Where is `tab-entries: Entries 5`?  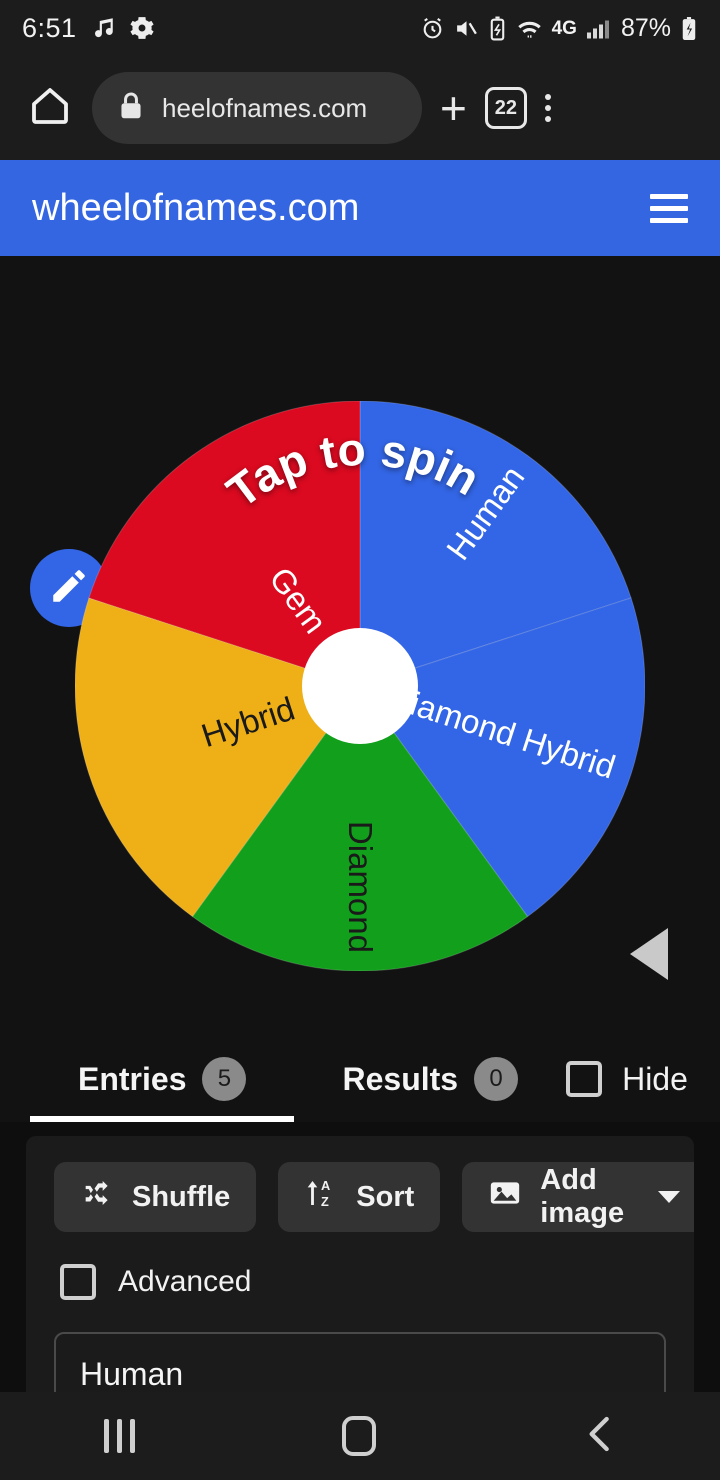 tab-entries: Entries 5 is located at coordinates (162, 1079).